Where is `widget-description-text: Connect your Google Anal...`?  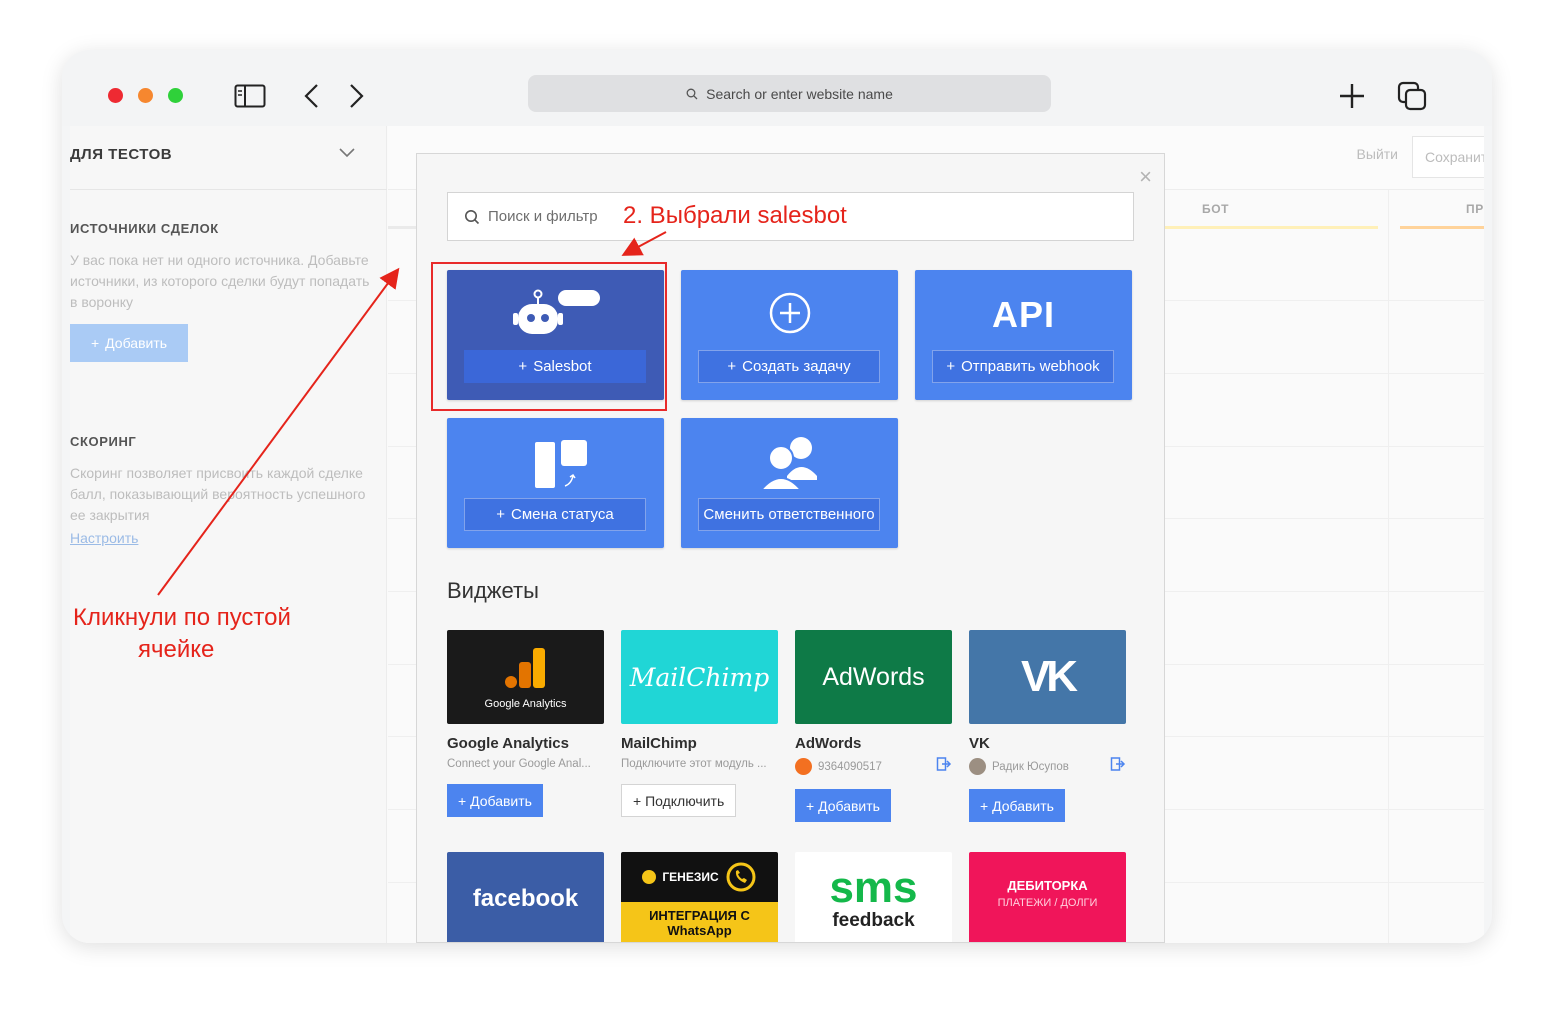
widget-description-text: Connect your Google Anal... is located at coordinates (519, 764).